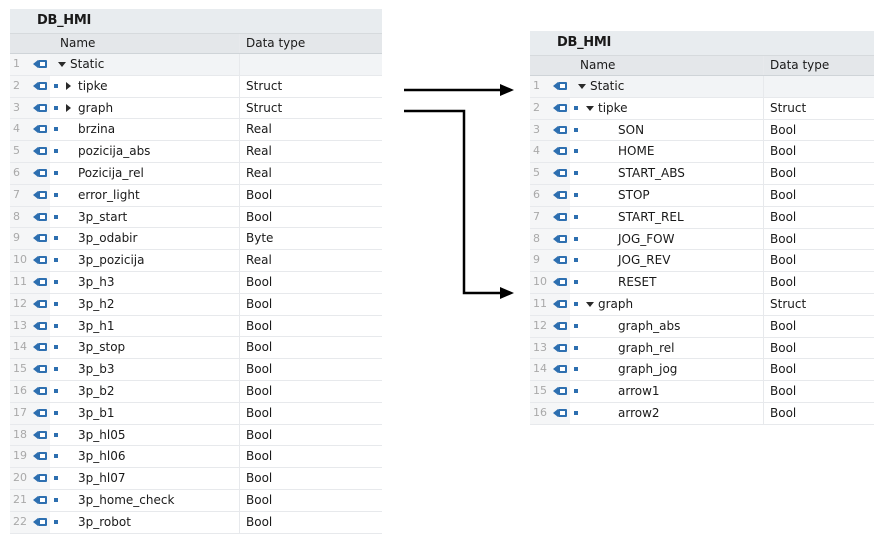 Image resolution: width=874 pixels, height=534 pixels. I want to click on arrow-graph, so click(459, 204).